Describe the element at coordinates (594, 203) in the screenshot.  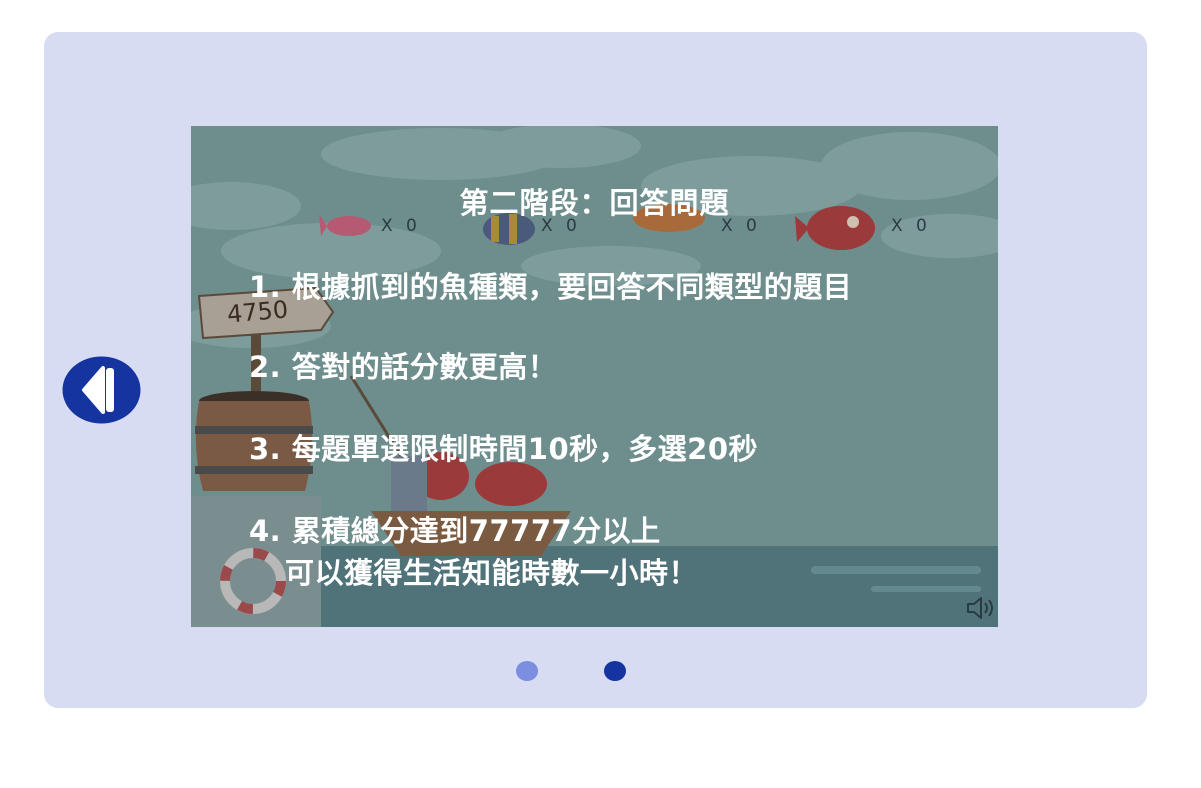
I see `slide-title: 第二階段：回答問題` at that location.